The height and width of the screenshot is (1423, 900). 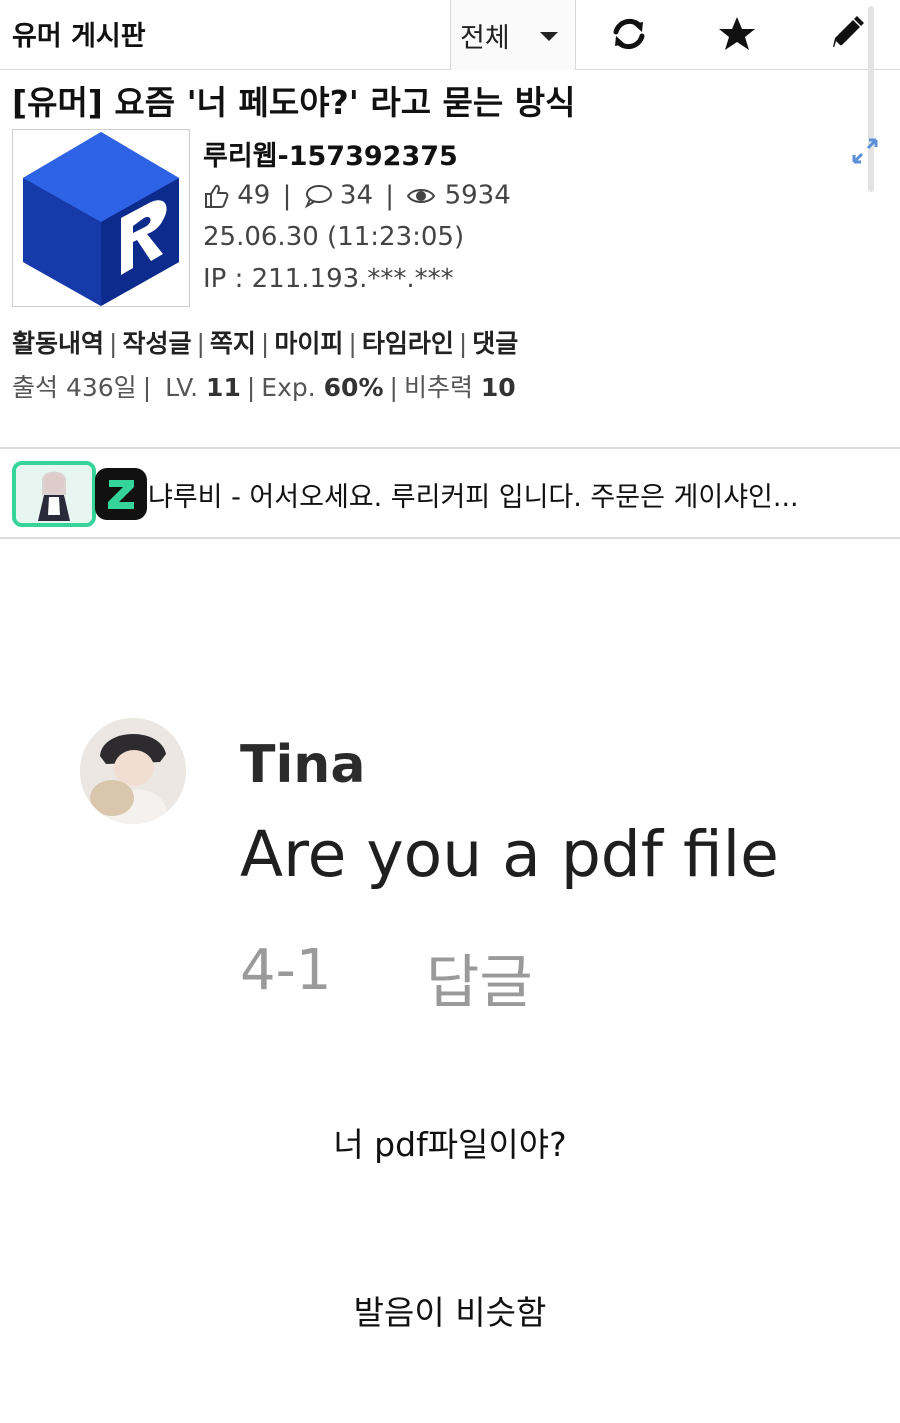 I want to click on level-value: 11, so click(x=223, y=387).